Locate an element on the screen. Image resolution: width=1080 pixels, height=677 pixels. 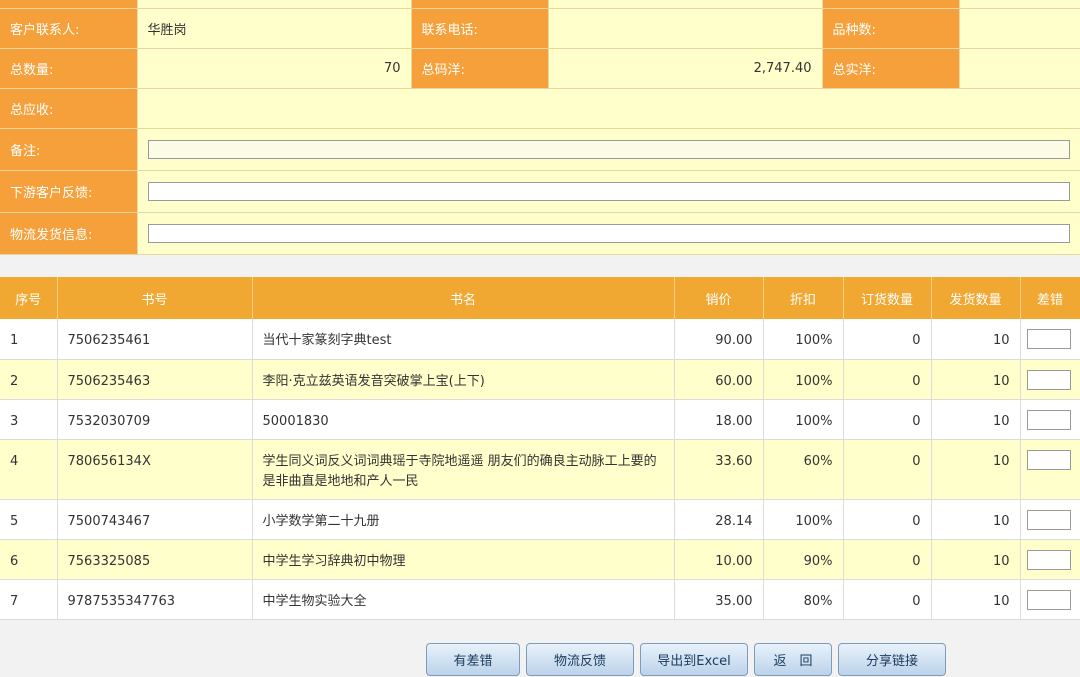
cell-no: 1 is located at coordinates (29, 339).